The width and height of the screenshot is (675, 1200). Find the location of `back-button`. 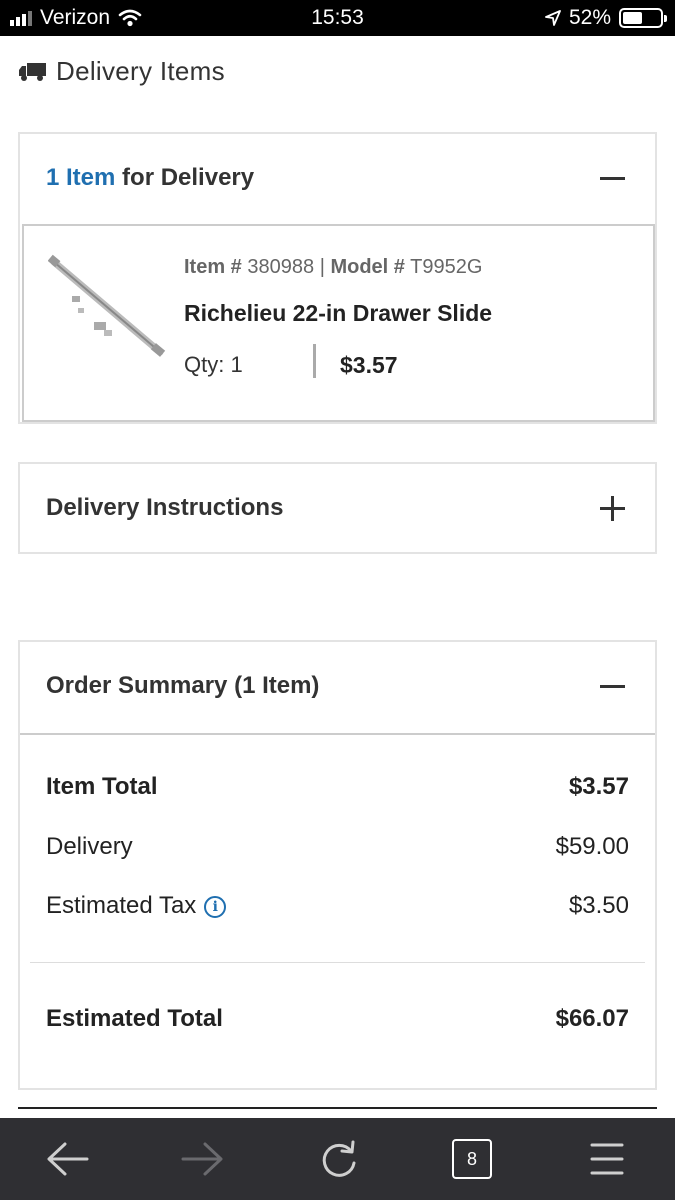

back-button is located at coordinates (67, 1159).